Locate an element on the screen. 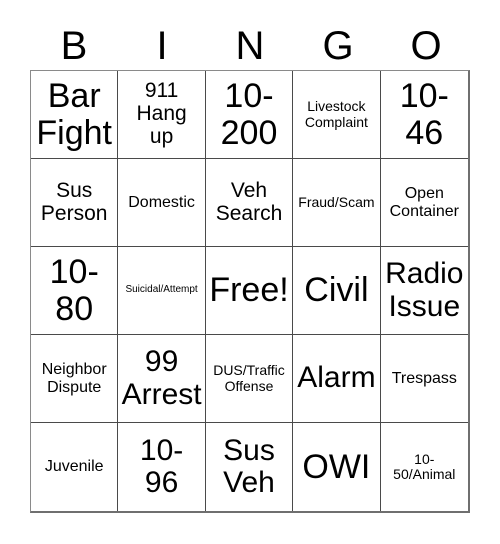 The width and height of the screenshot is (500, 544). bingo-cell-label: Juvenile is located at coordinates (74, 467).